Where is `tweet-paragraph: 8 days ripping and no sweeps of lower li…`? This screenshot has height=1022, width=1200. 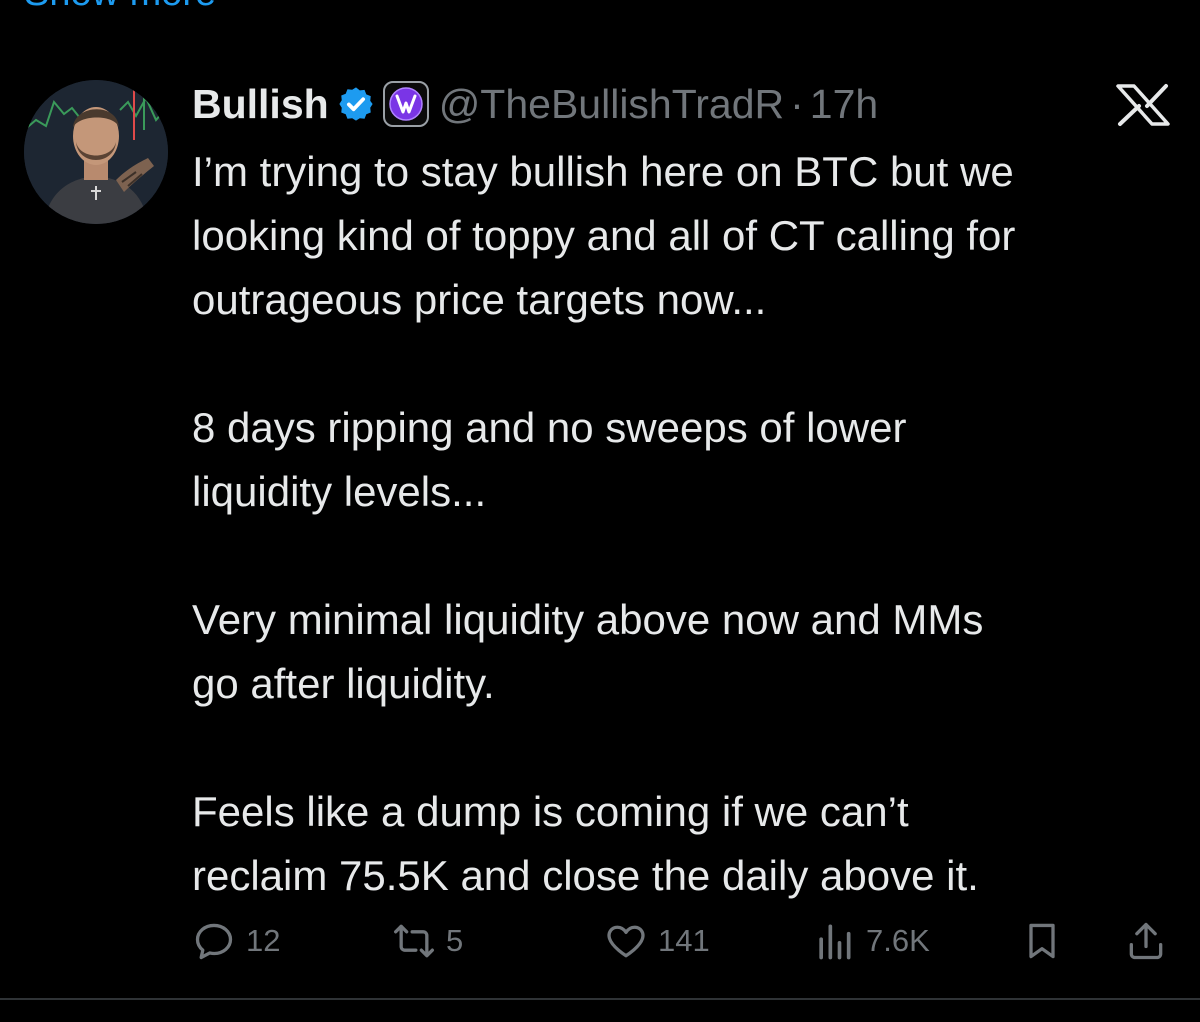 tweet-paragraph: 8 days ripping and no sweeps of lower li… is located at coordinates (549, 459).